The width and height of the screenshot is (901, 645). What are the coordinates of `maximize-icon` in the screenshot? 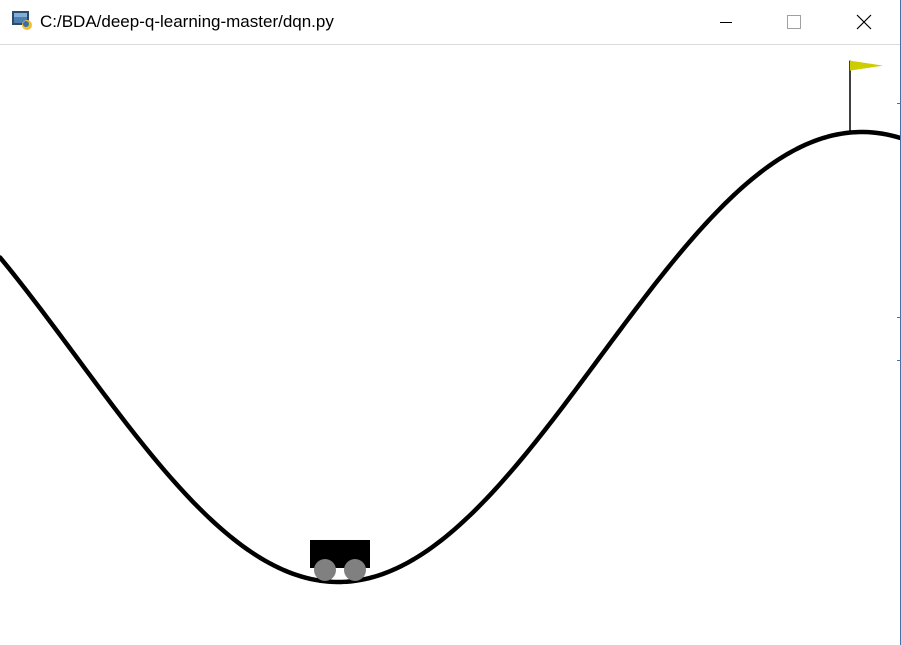 It's located at (794, 22).